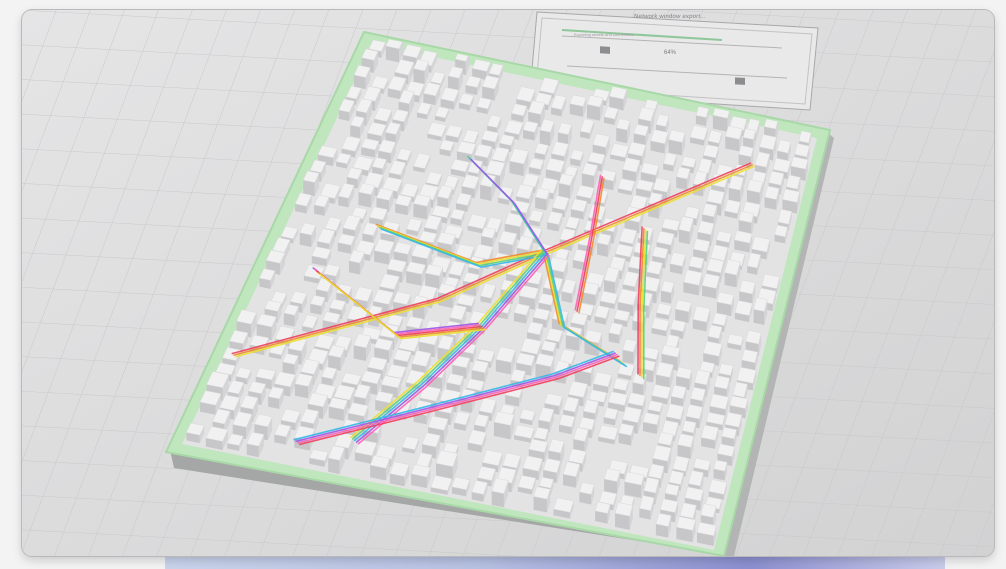 This screenshot has height=569, width=1006. Describe the element at coordinates (670, 53) in the screenshot. I see `panel-progress-label: 64%` at that location.